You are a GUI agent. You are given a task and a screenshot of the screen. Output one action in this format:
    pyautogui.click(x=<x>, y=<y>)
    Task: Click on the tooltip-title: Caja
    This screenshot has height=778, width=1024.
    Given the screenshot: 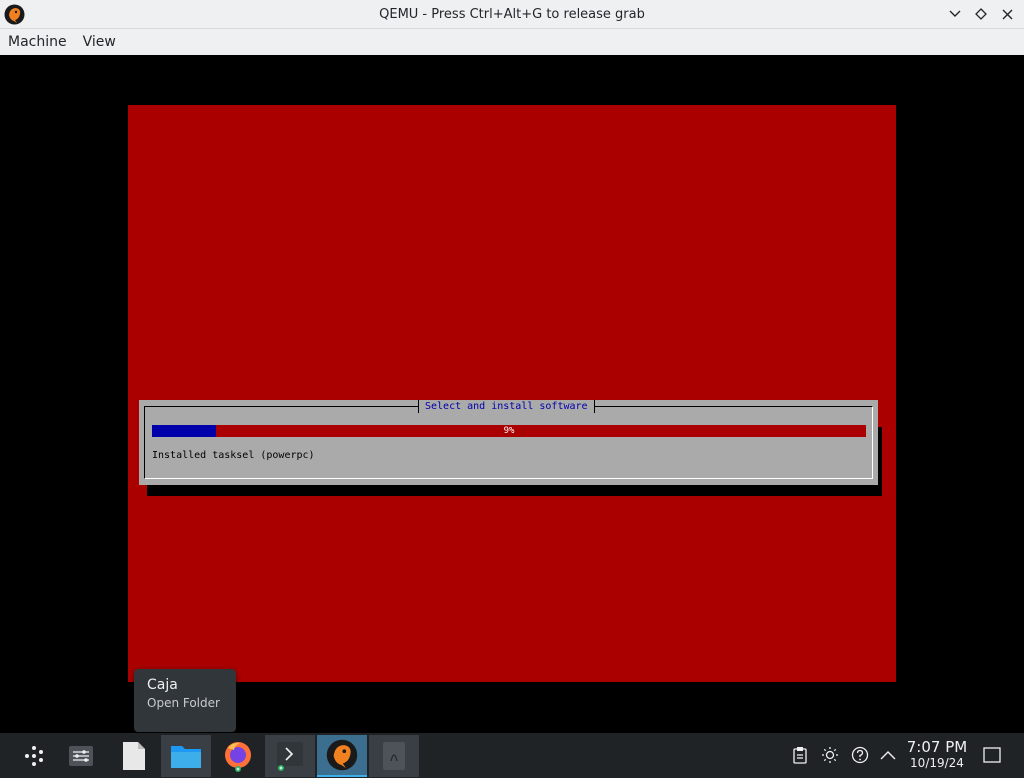 What is the action you would take?
    pyautogui.click(x=162, y=685)
    